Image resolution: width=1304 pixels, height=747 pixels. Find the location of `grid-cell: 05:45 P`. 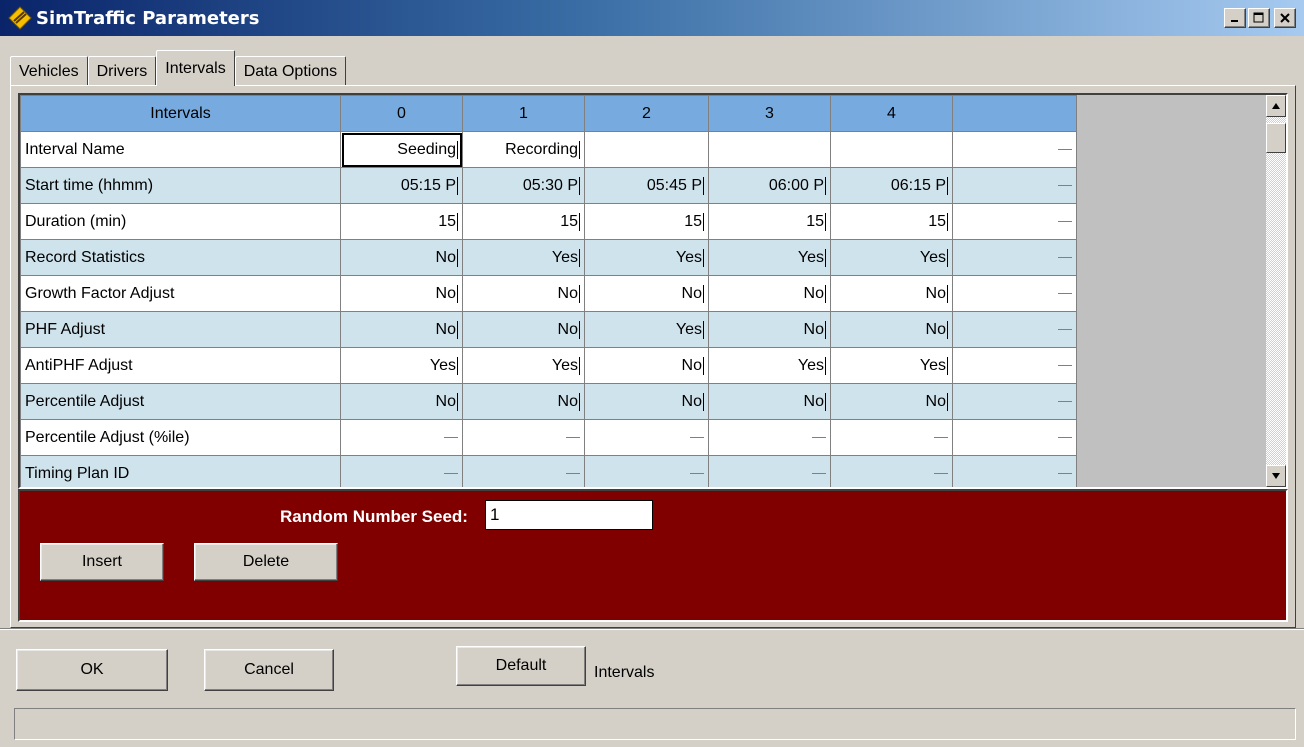

grid-cell: 05:45 P is located at coordinates (646, 185).